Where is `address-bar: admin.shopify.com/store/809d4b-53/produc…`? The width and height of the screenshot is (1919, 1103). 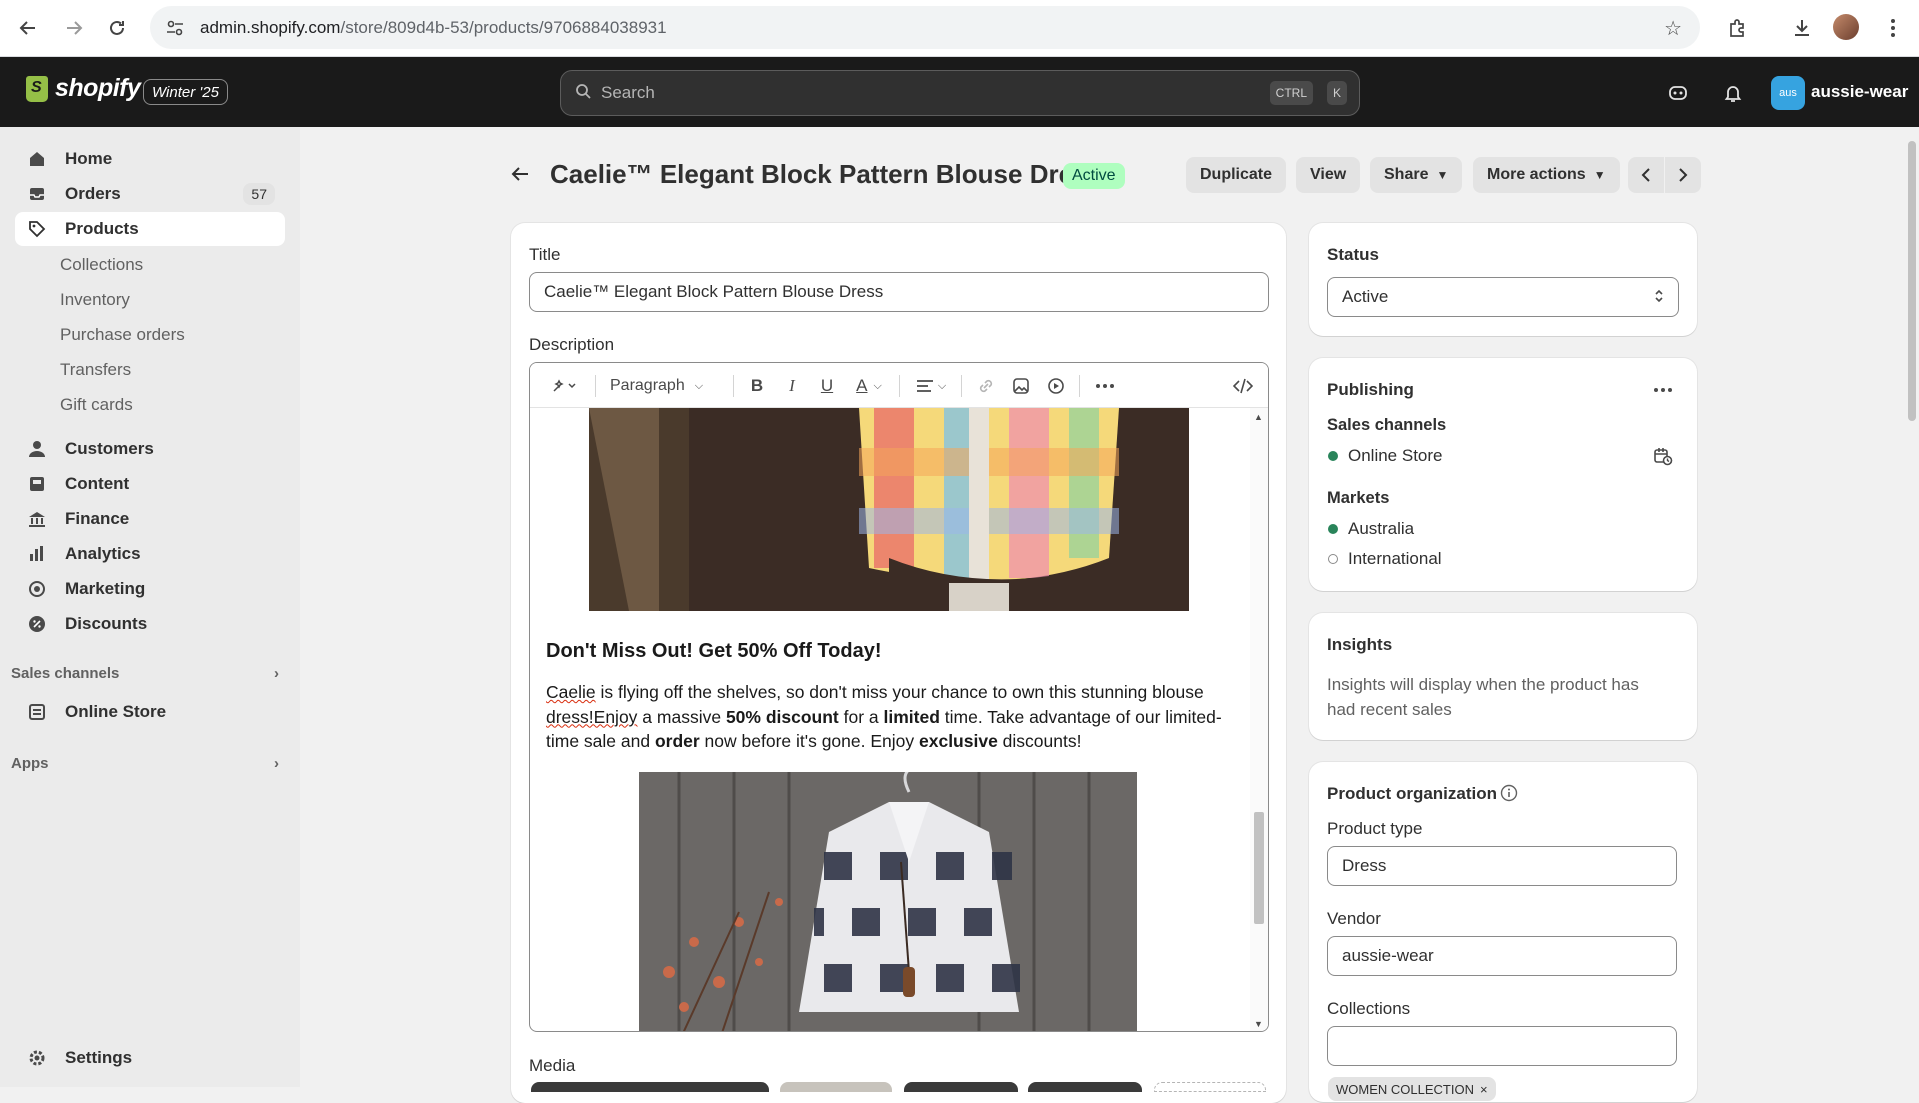 address-bar: admin.shopify.com/store/809d4b-53/produc… is located at coordinates (925, 27).